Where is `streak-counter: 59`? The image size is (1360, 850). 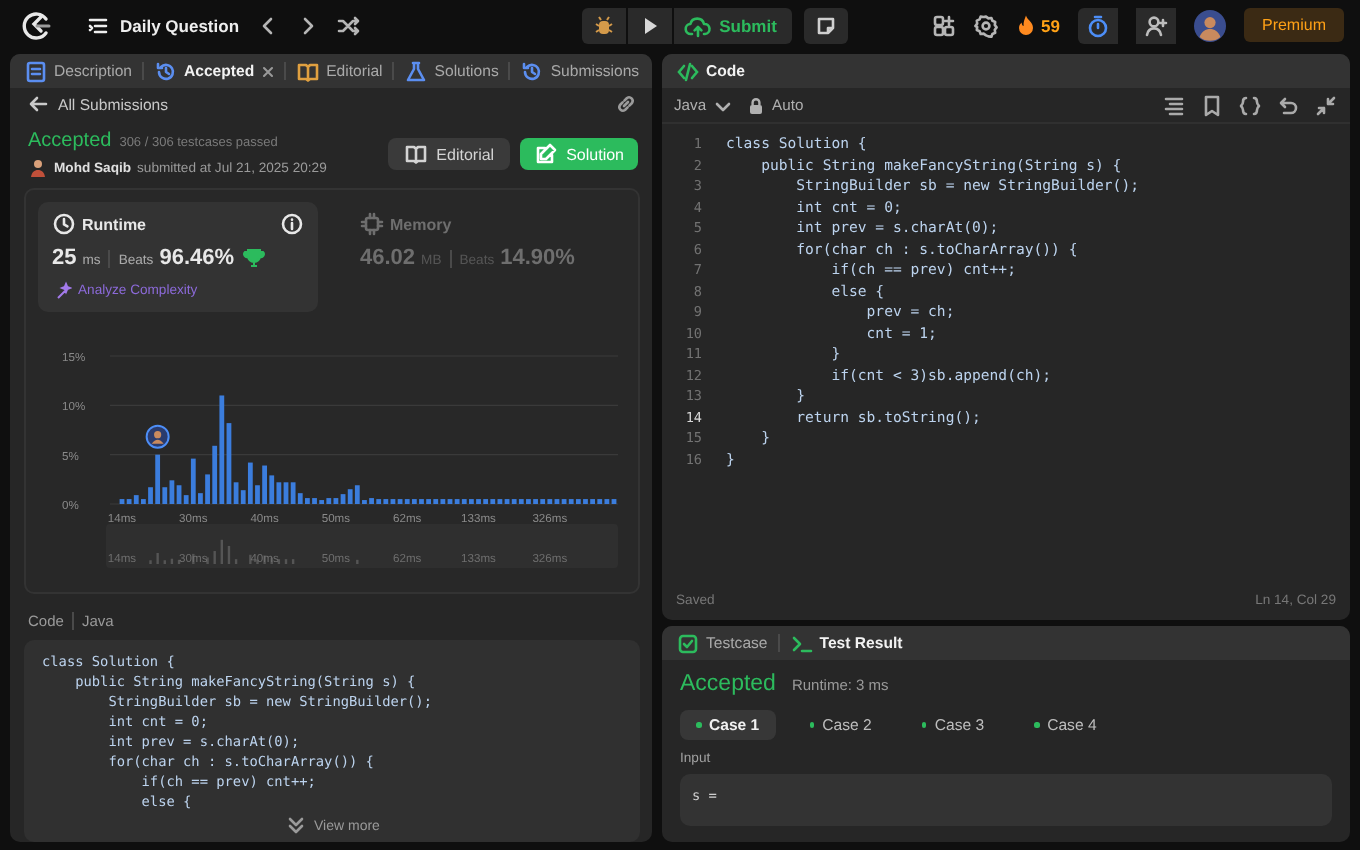
streak-counter: 59 is located at coordinates (1037, 25).